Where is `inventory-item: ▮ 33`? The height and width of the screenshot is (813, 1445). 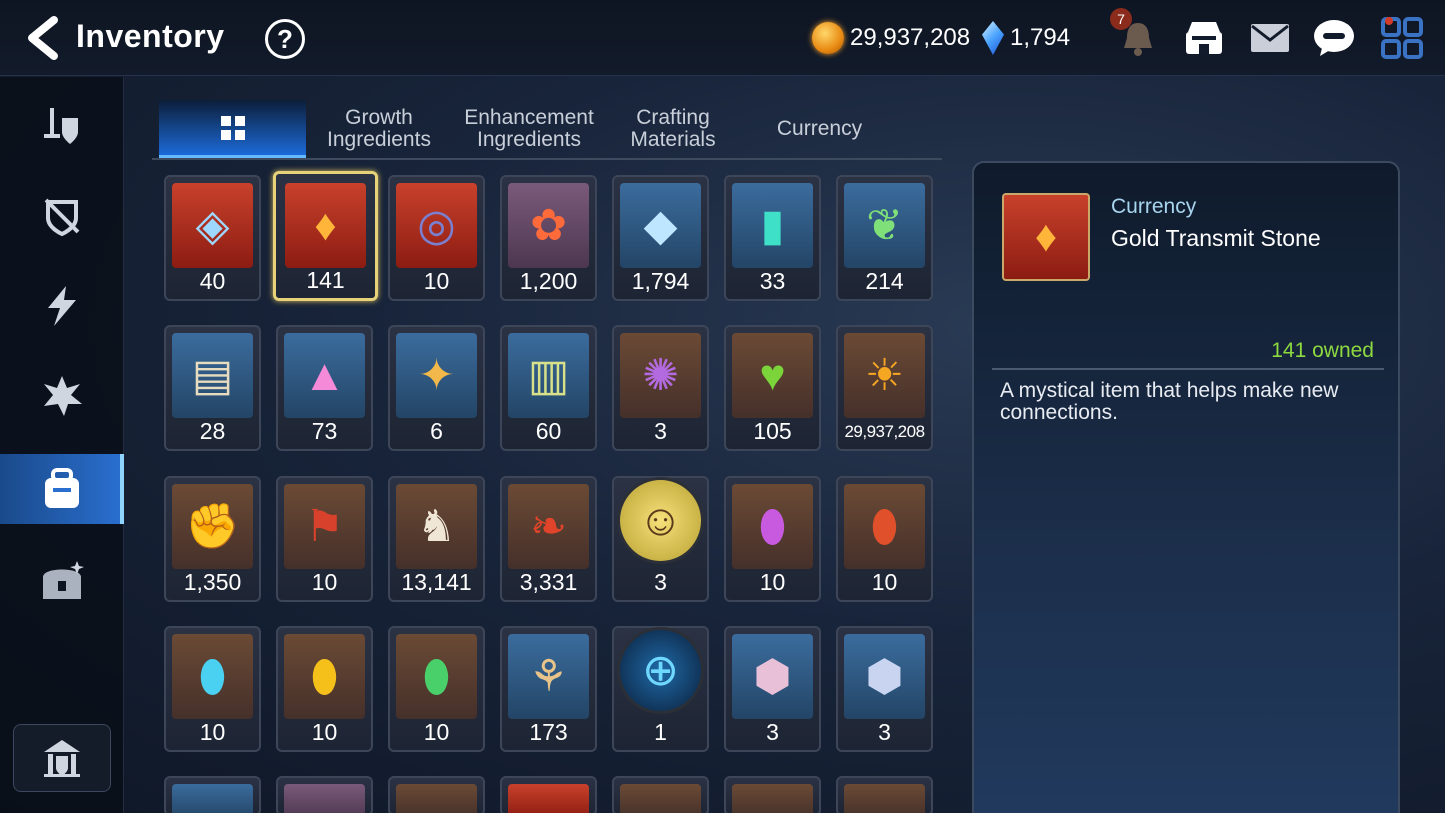 inventory-item: ▮ 33 is located at coordinates (772, 238).